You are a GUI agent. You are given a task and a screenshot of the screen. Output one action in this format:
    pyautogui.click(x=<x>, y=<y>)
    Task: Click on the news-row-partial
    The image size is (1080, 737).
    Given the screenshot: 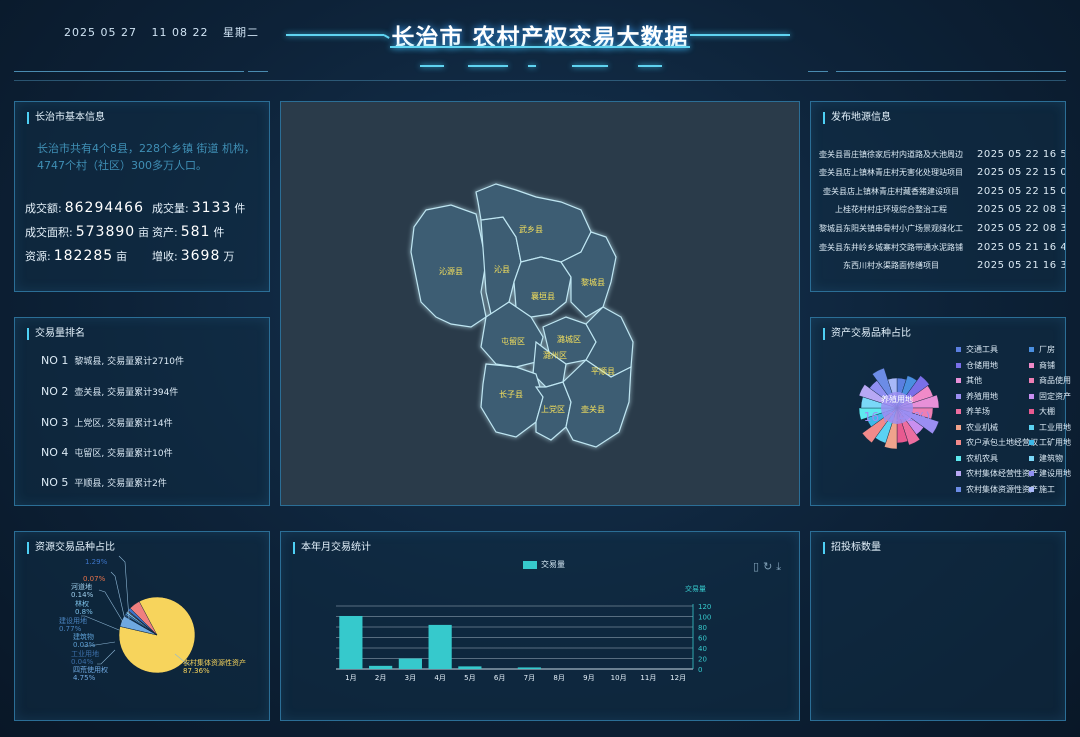 What is the action you would take?
    pyautogui.click(x=938, y=130)
    